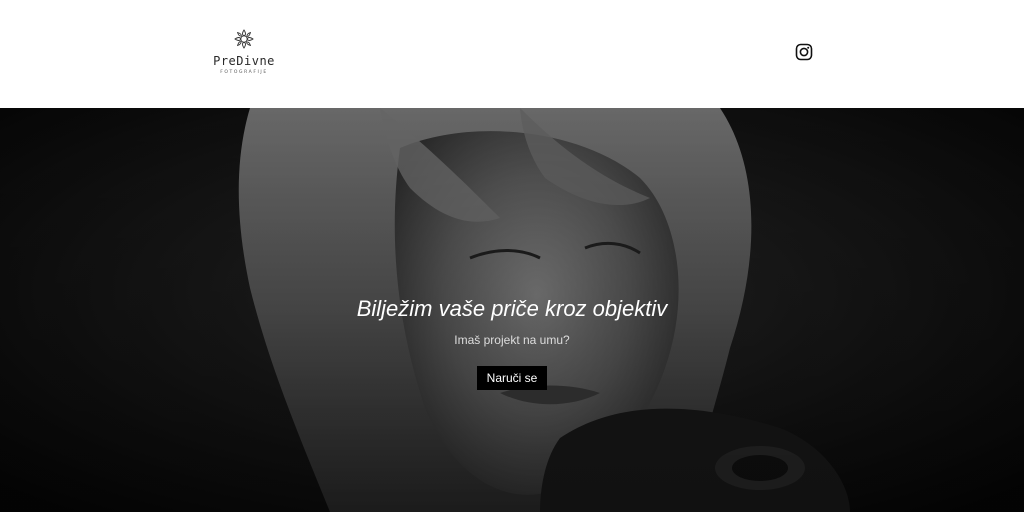 This screenshot has height=512, width=1024. Describe the element at coordinates (244, 61) in the screenshot. I see `brand-name: PreDivne` at that location.